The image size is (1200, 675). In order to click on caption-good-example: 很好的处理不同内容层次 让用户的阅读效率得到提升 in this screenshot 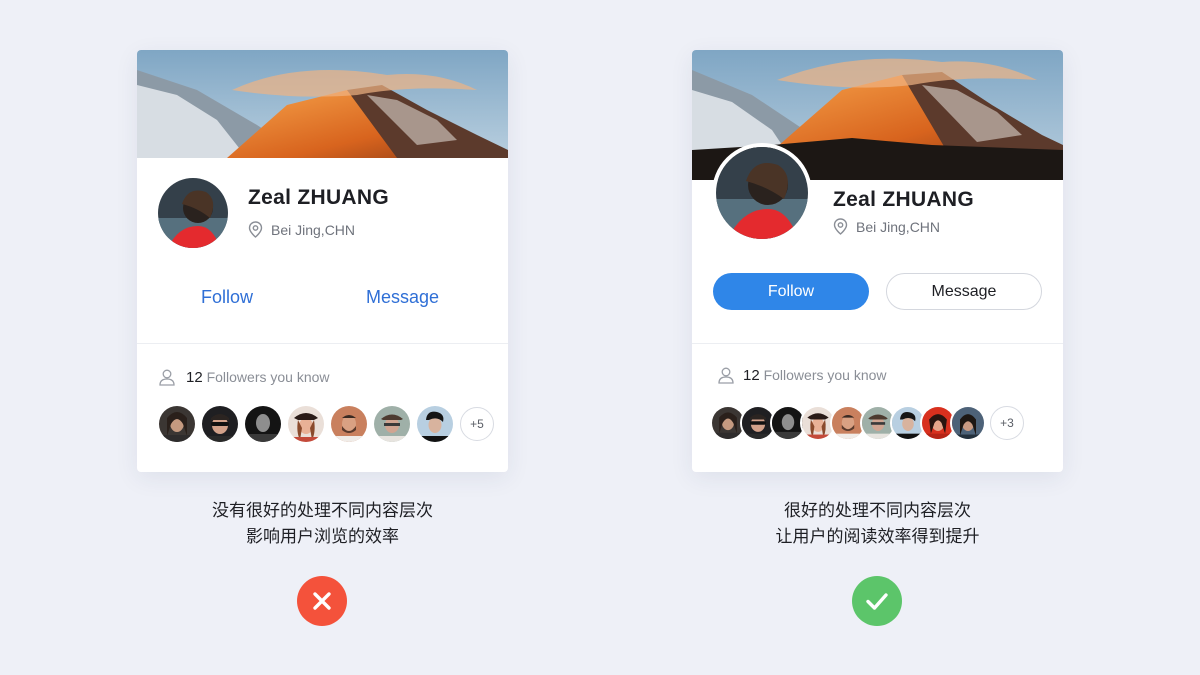, I will do `click(877, 524)`.